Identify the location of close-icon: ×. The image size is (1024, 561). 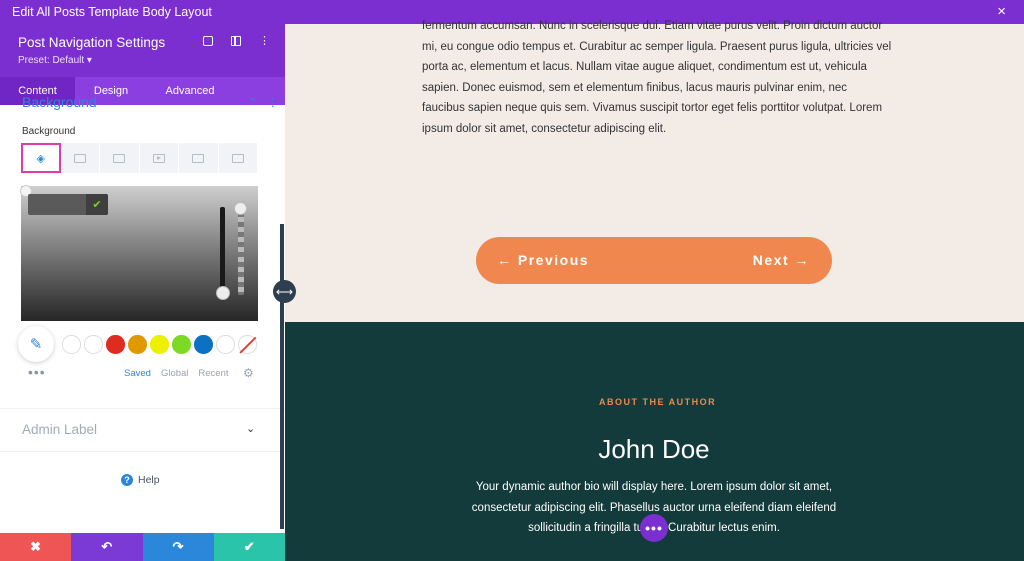
(1001, 11).